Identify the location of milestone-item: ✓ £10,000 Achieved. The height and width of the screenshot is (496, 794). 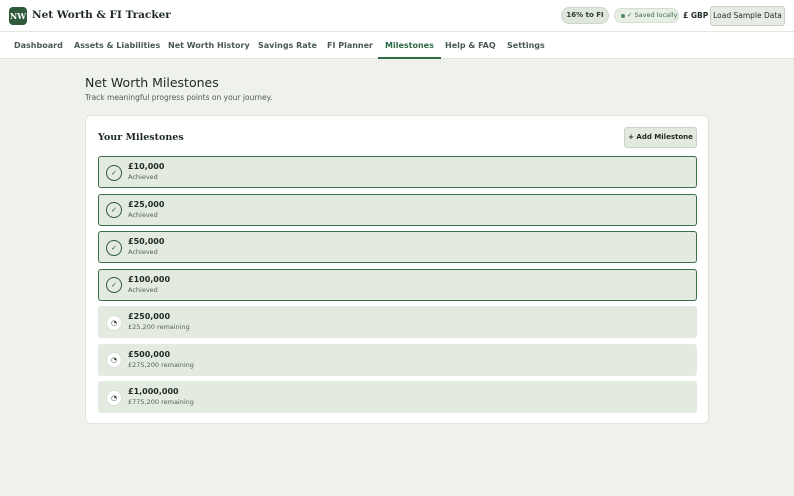
(397, 172).